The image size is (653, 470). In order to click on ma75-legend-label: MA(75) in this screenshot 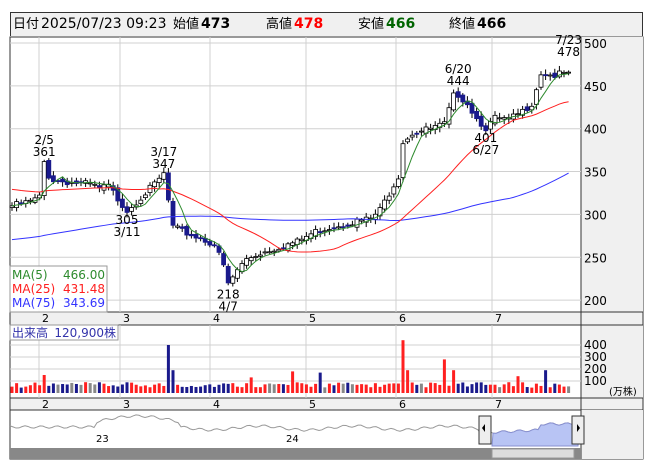, I will do `click(33, 303)`.